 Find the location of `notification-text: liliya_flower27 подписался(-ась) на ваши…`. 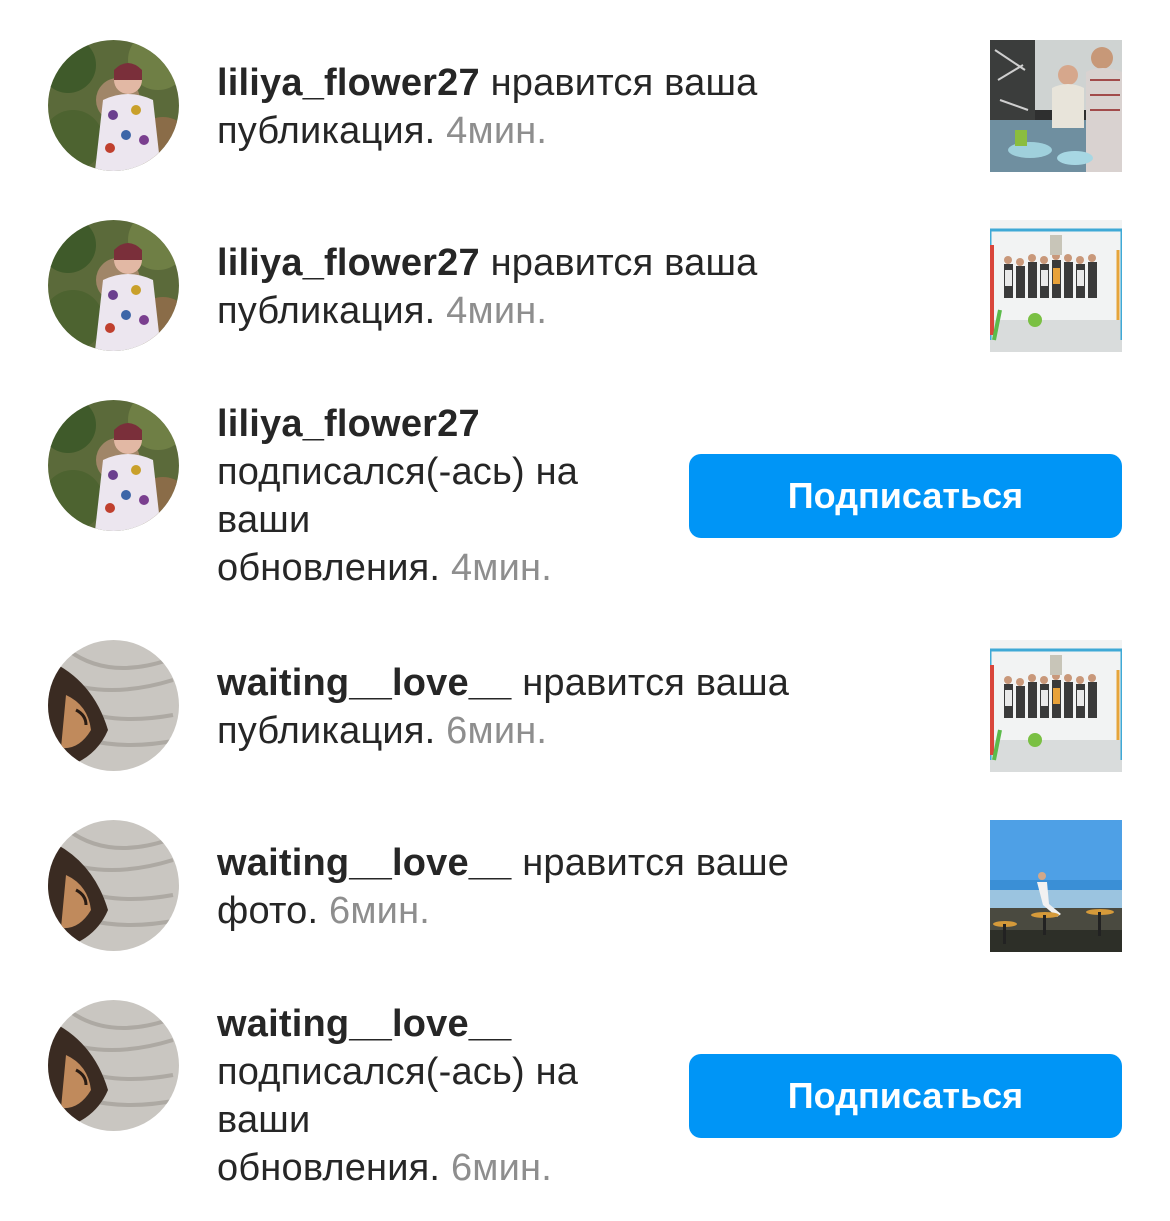

notification-text: liliya_flower27 подписался(-ась) на ваши… is located at coordinates (397, 496).